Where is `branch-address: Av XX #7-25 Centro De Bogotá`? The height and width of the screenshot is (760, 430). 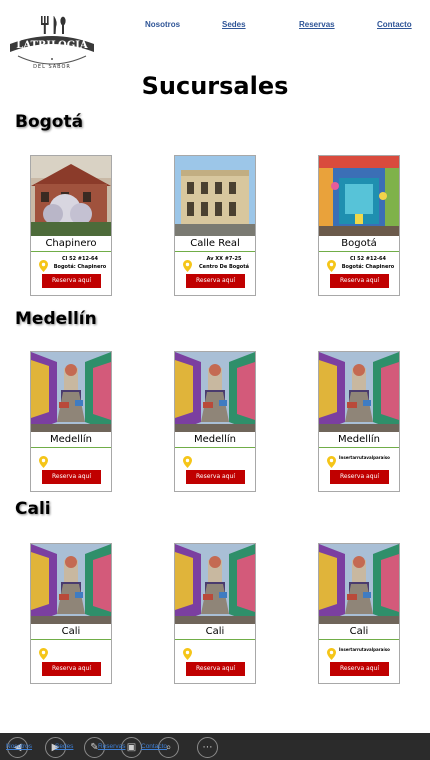
branch-address: Av XX #7-25 Centro De Bogotá is located at coordinates (224, 263).